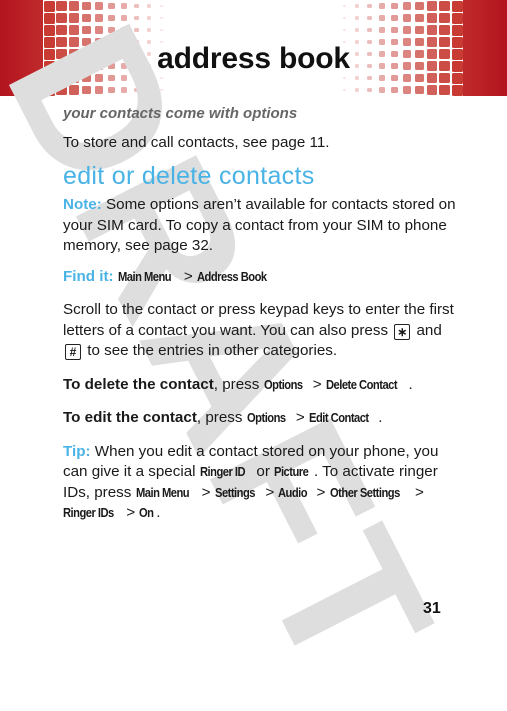 The image size is (507, 711). Describe the element at coordinates (196, 142) in the screenshot. I see `intro-text: To store and call contacts, see page 11.` at that location.